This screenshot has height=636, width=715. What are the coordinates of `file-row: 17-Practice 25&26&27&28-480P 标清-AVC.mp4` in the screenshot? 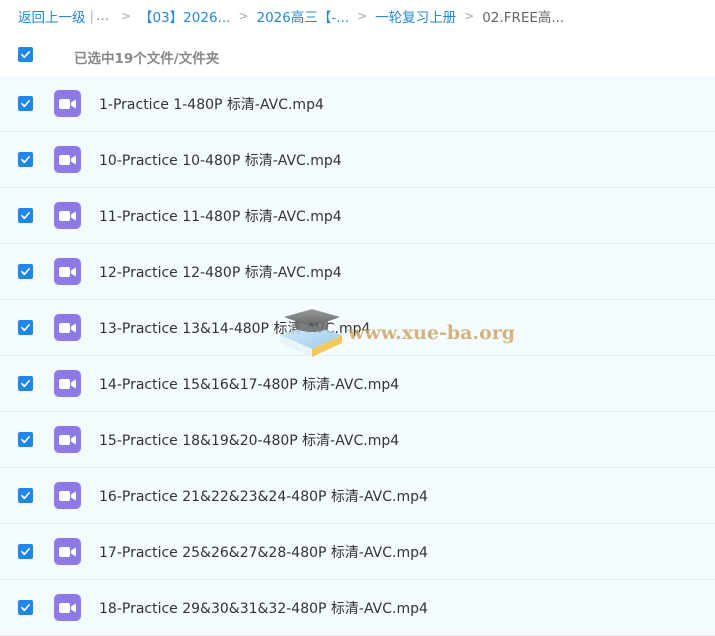 It's located at (357, 552).